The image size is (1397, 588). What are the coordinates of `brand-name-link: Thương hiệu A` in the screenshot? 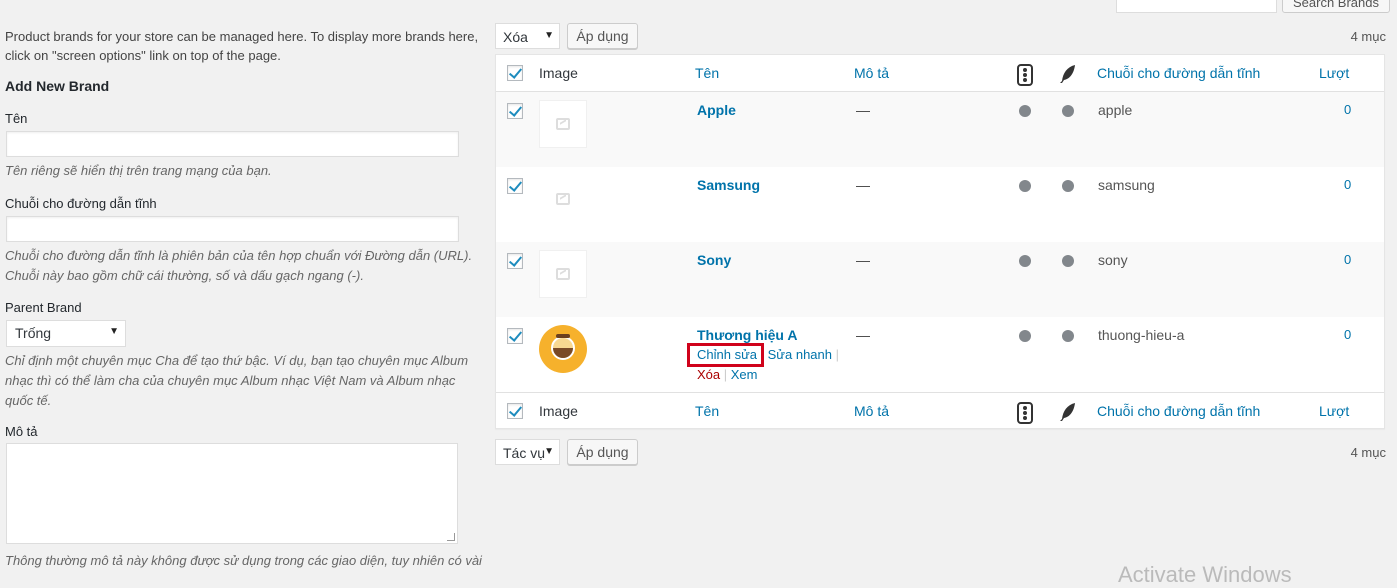 It's located at (747, 335).